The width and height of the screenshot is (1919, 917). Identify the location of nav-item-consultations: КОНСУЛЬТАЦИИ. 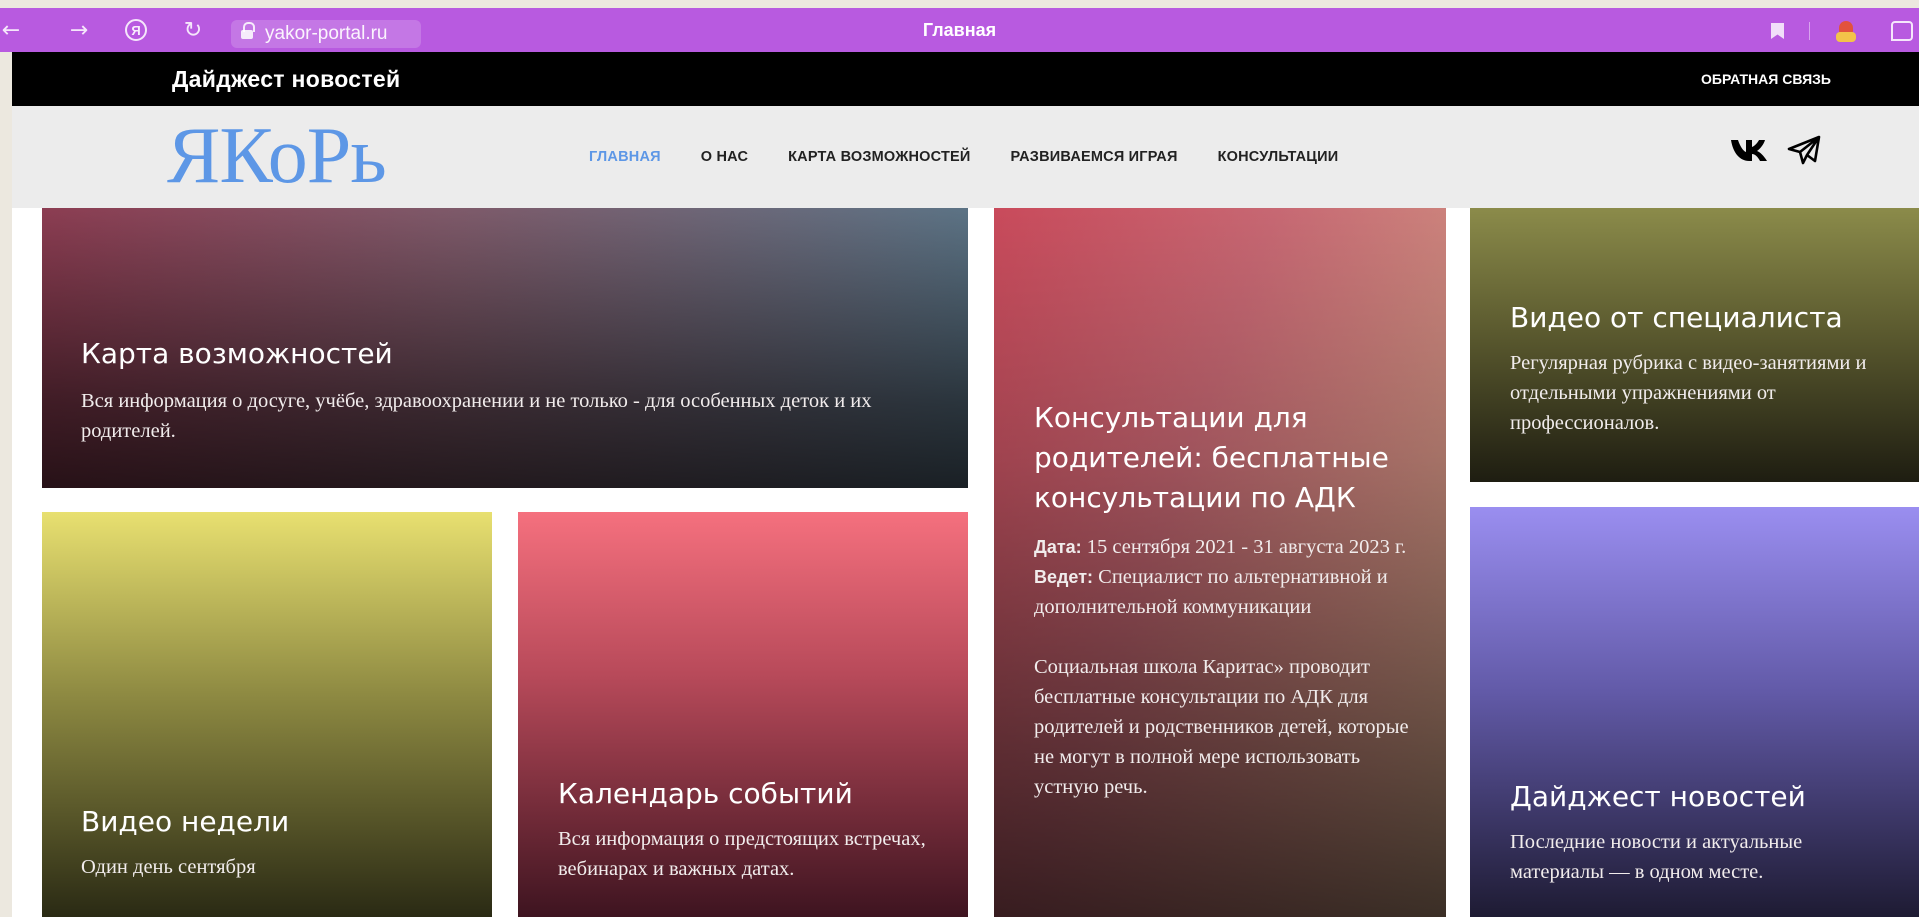
(1278, 157).